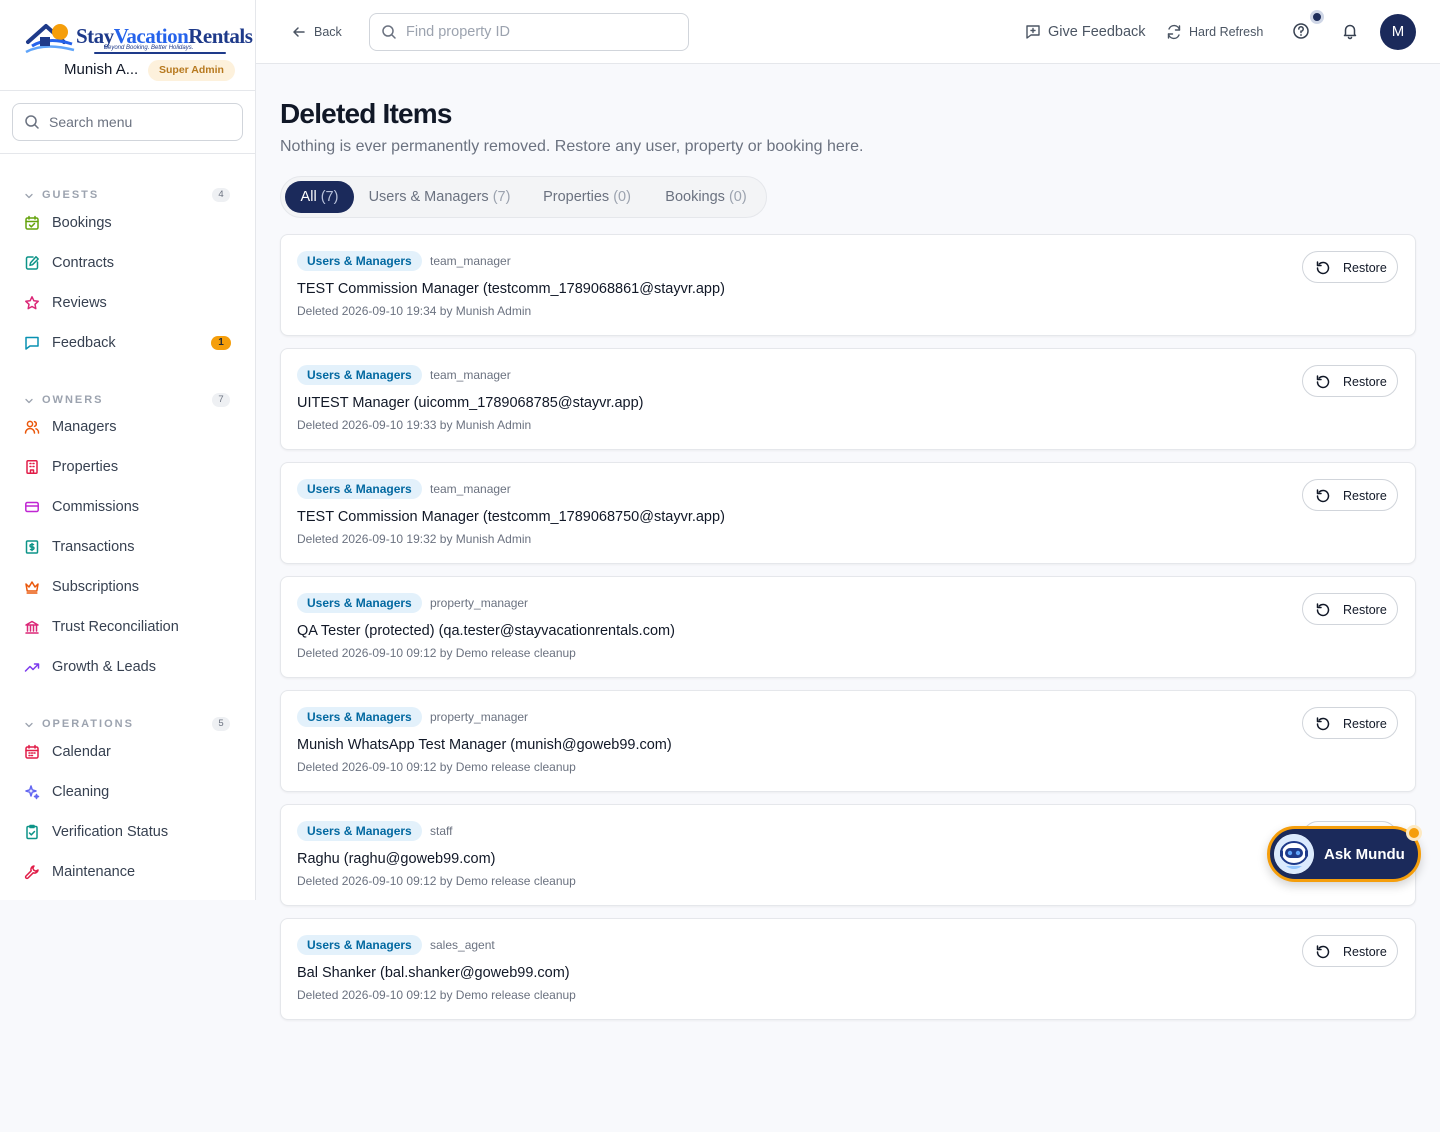 This screenshot has height=1132, width=1440. What do you see at coordinates (32, 627) in the screenshot?
I see `landmark-icon` at bounding box center [32, 627].